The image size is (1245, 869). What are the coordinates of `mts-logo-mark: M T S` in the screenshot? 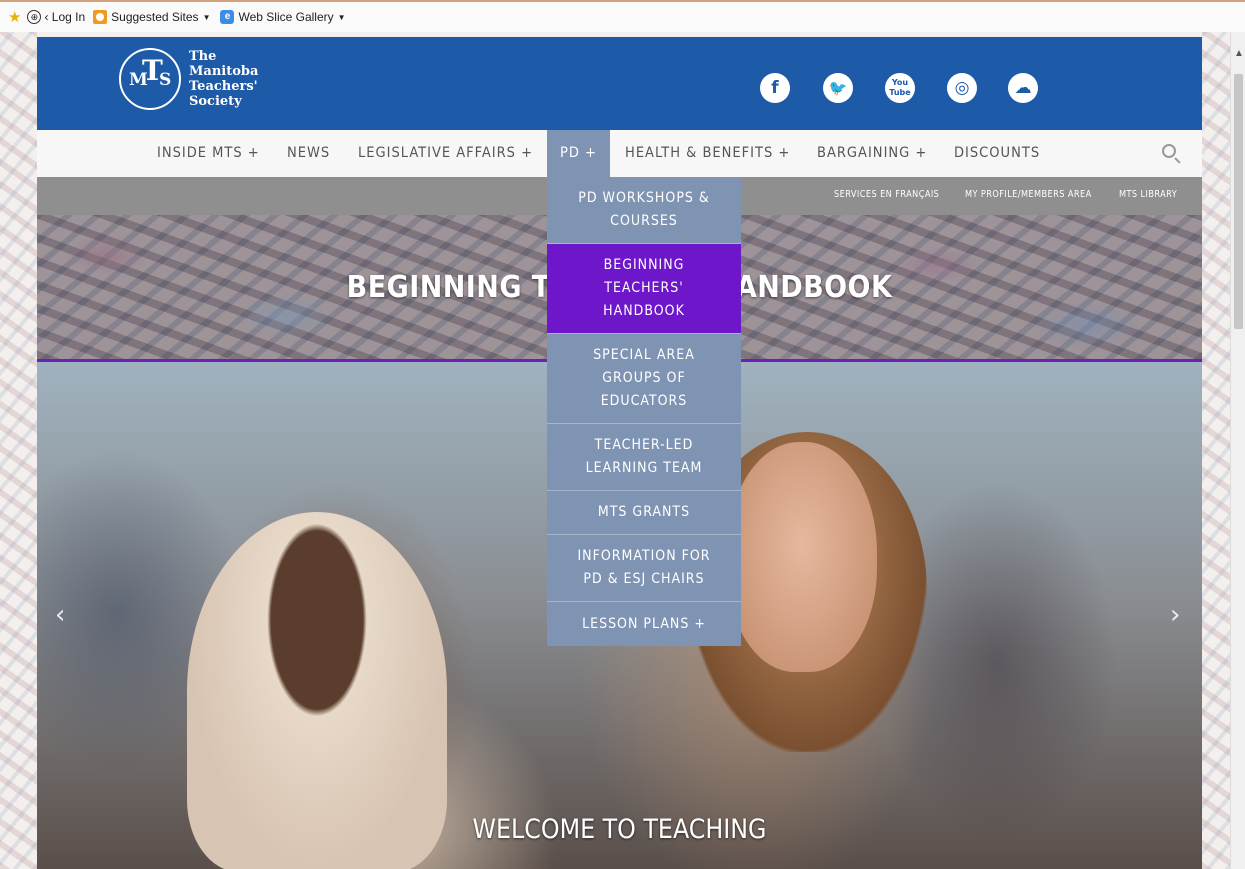 It's located at (150, 79).